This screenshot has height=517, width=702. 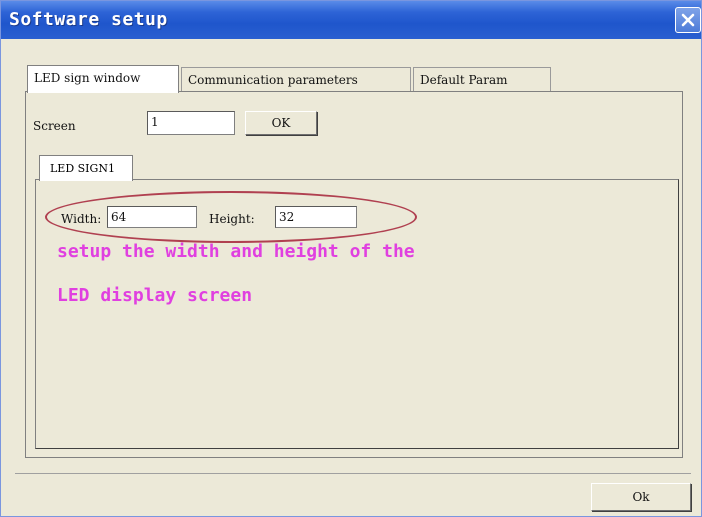 I want to click on annotation-line-2: LED display screen, so click(x=155, y=295).